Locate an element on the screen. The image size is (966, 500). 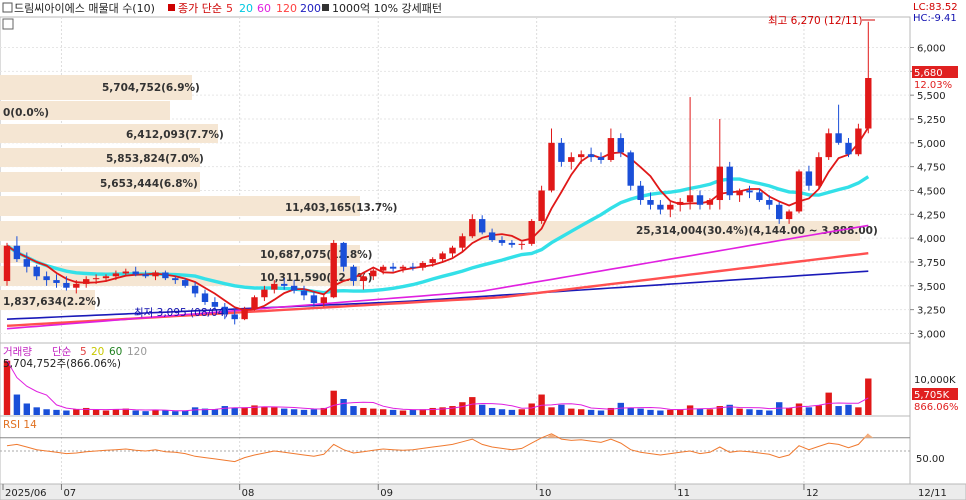
price-tick-label: 6,000 is located at coordinates (931, 49).